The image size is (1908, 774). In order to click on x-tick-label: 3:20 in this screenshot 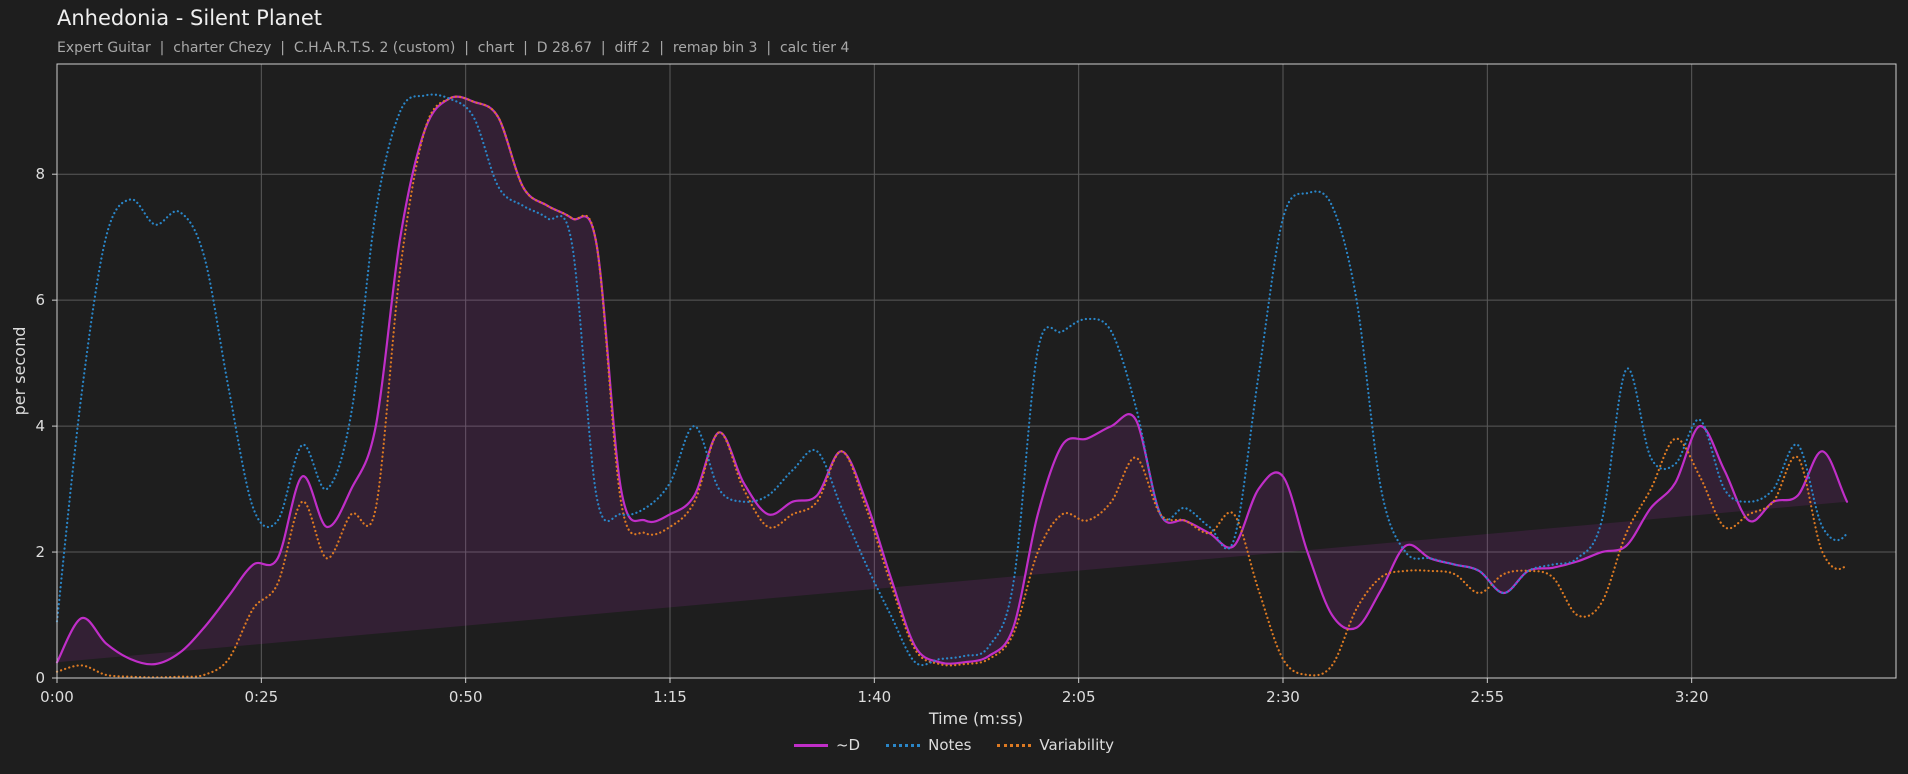, I will do `click(1692, 697)`.